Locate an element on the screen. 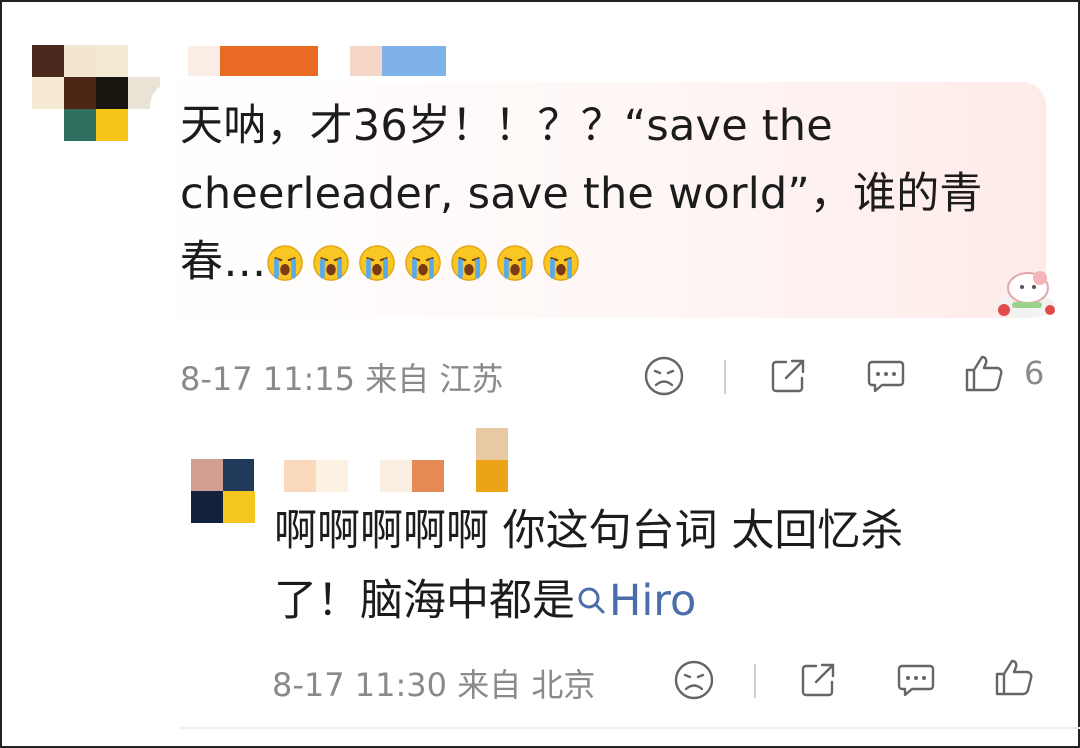  mention-text: Hiro is located at coordinates (652, 601).